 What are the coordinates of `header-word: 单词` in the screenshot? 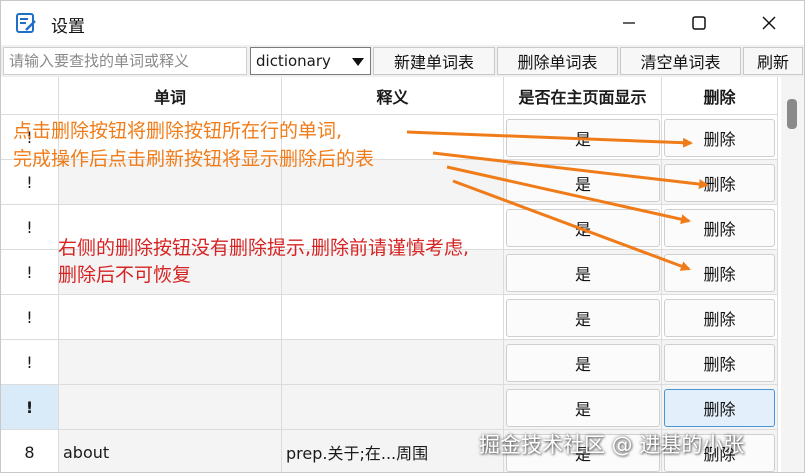 It's located at (170, 96).